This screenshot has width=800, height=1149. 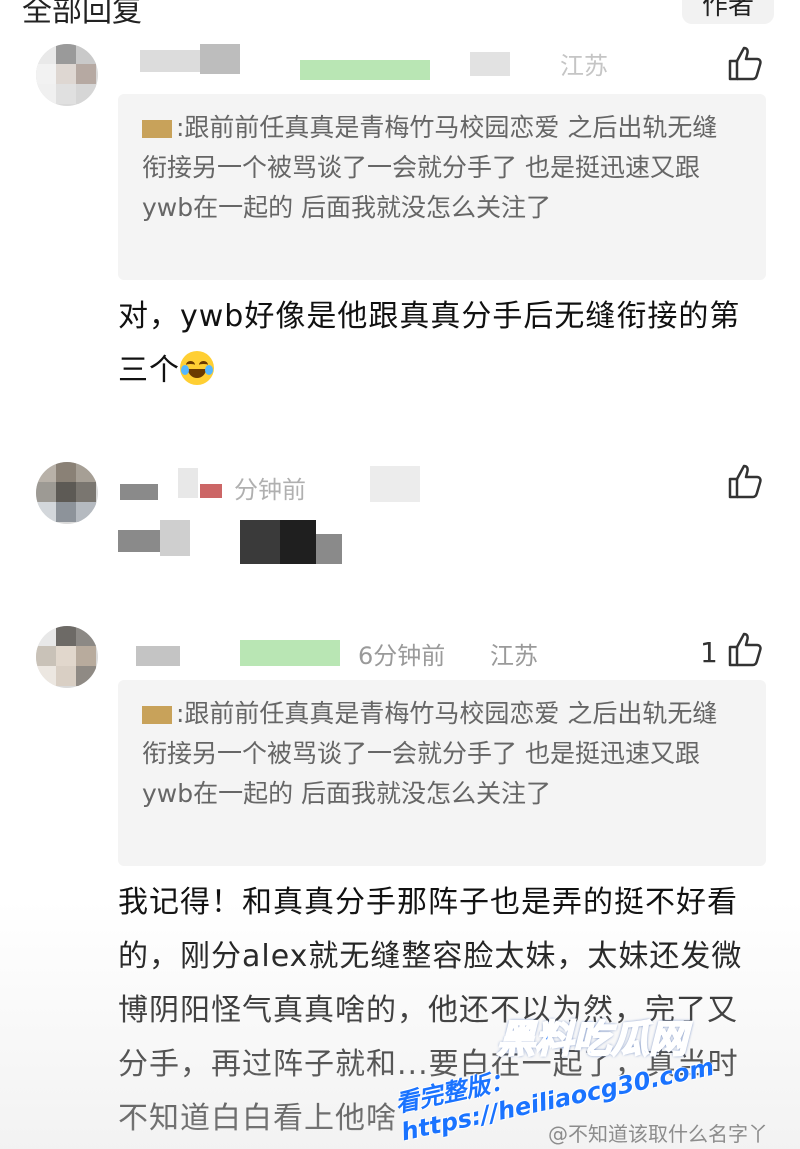 What do you see at coordinates (270, 490) in the screenshot?
I see `comment-time: 分钟前` at bounding box center [270, 490].